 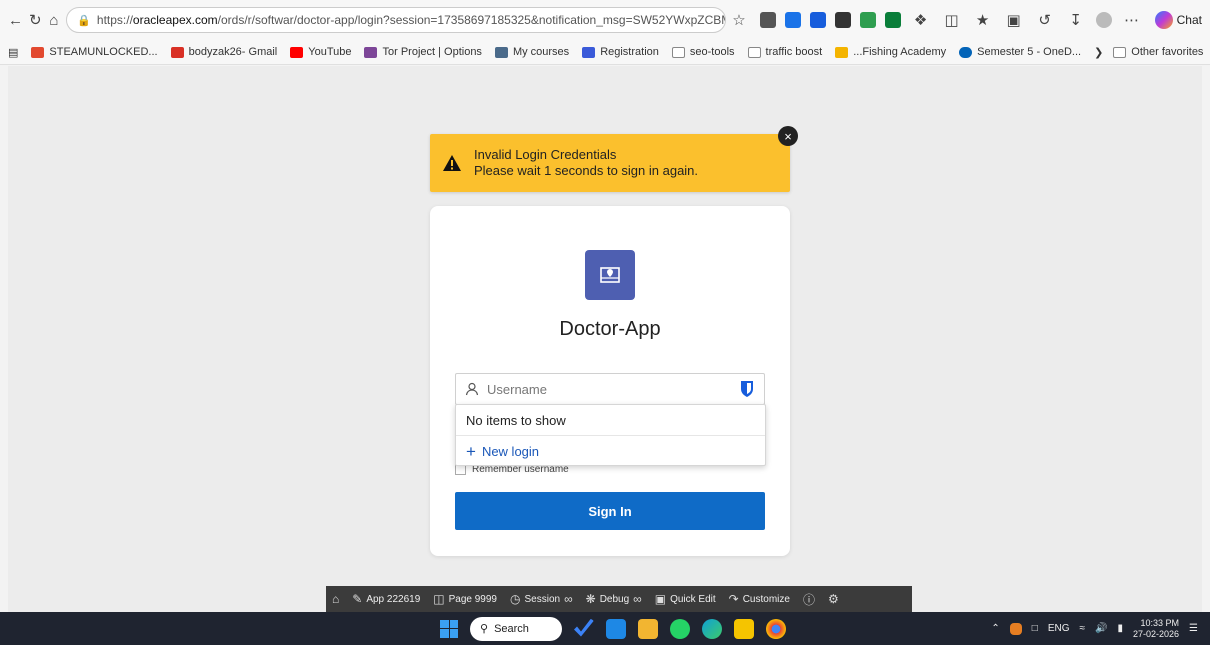 I want to click on language-indicator: ENG, so click(x=1059, y=628).